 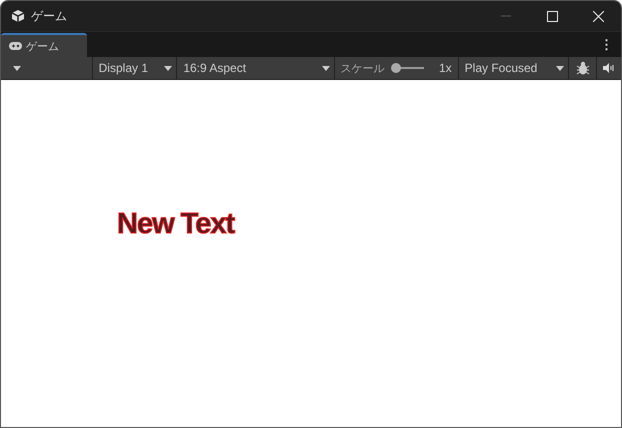 I want to click on bug-icon, so click(x=583, y=68).